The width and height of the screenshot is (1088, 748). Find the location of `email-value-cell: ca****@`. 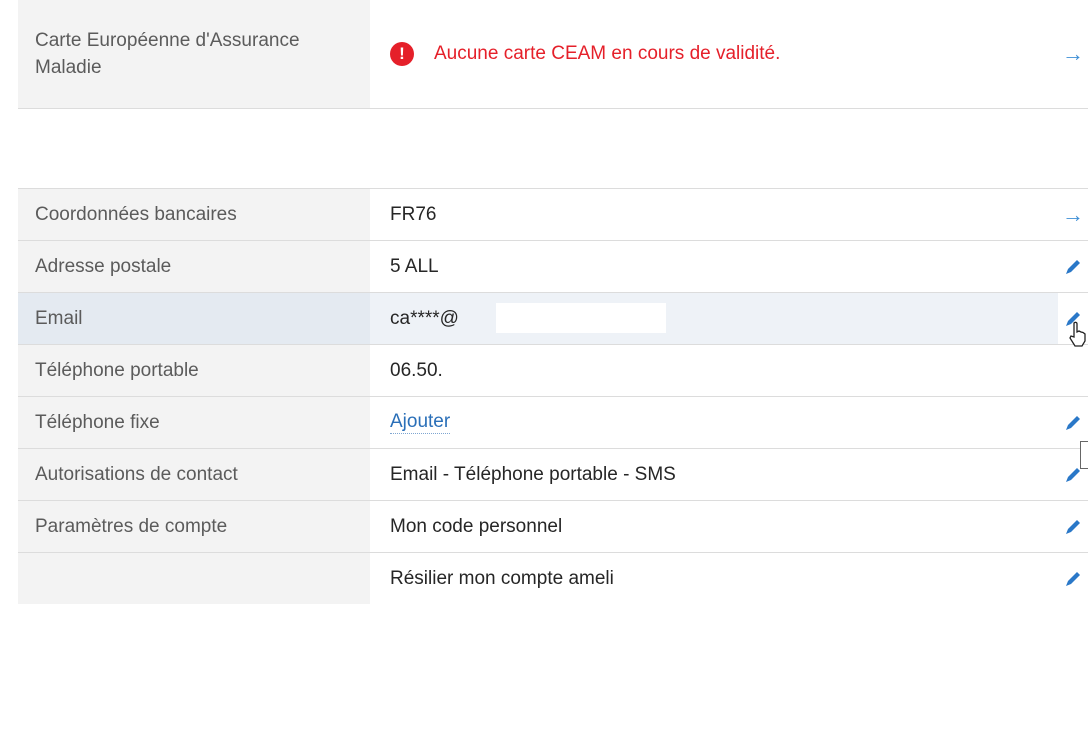

email-value-cell: ca****@ is located at coordinates (714, 318).